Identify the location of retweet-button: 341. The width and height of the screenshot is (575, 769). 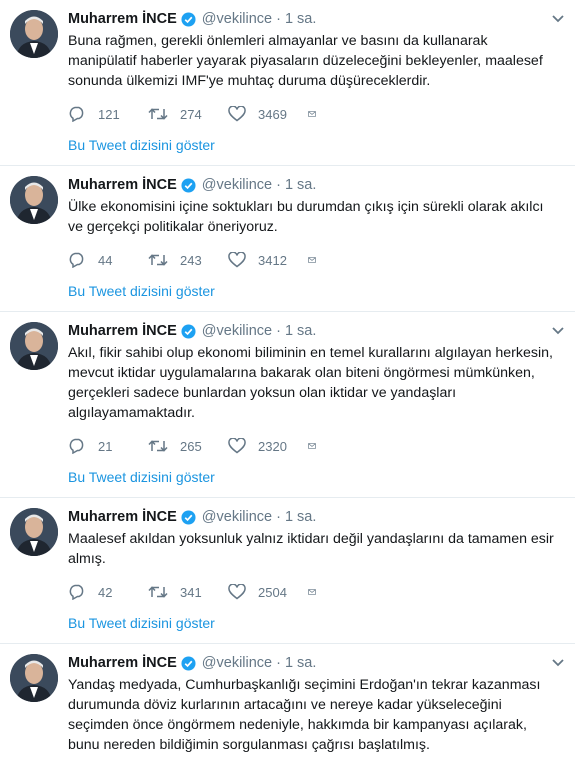
(188, 592).